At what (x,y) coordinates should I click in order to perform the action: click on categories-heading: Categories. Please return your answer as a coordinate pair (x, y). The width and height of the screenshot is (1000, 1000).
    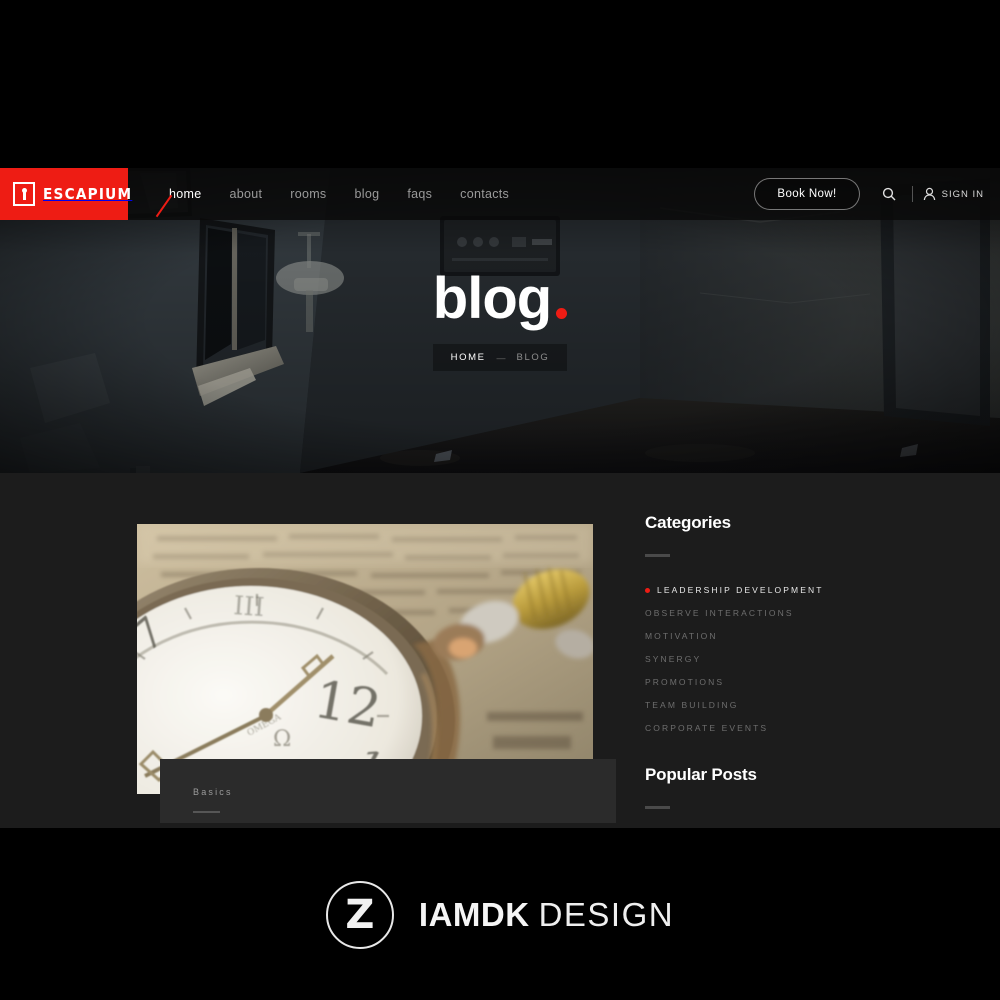
    Looking at the image, I should click on (688, 522).